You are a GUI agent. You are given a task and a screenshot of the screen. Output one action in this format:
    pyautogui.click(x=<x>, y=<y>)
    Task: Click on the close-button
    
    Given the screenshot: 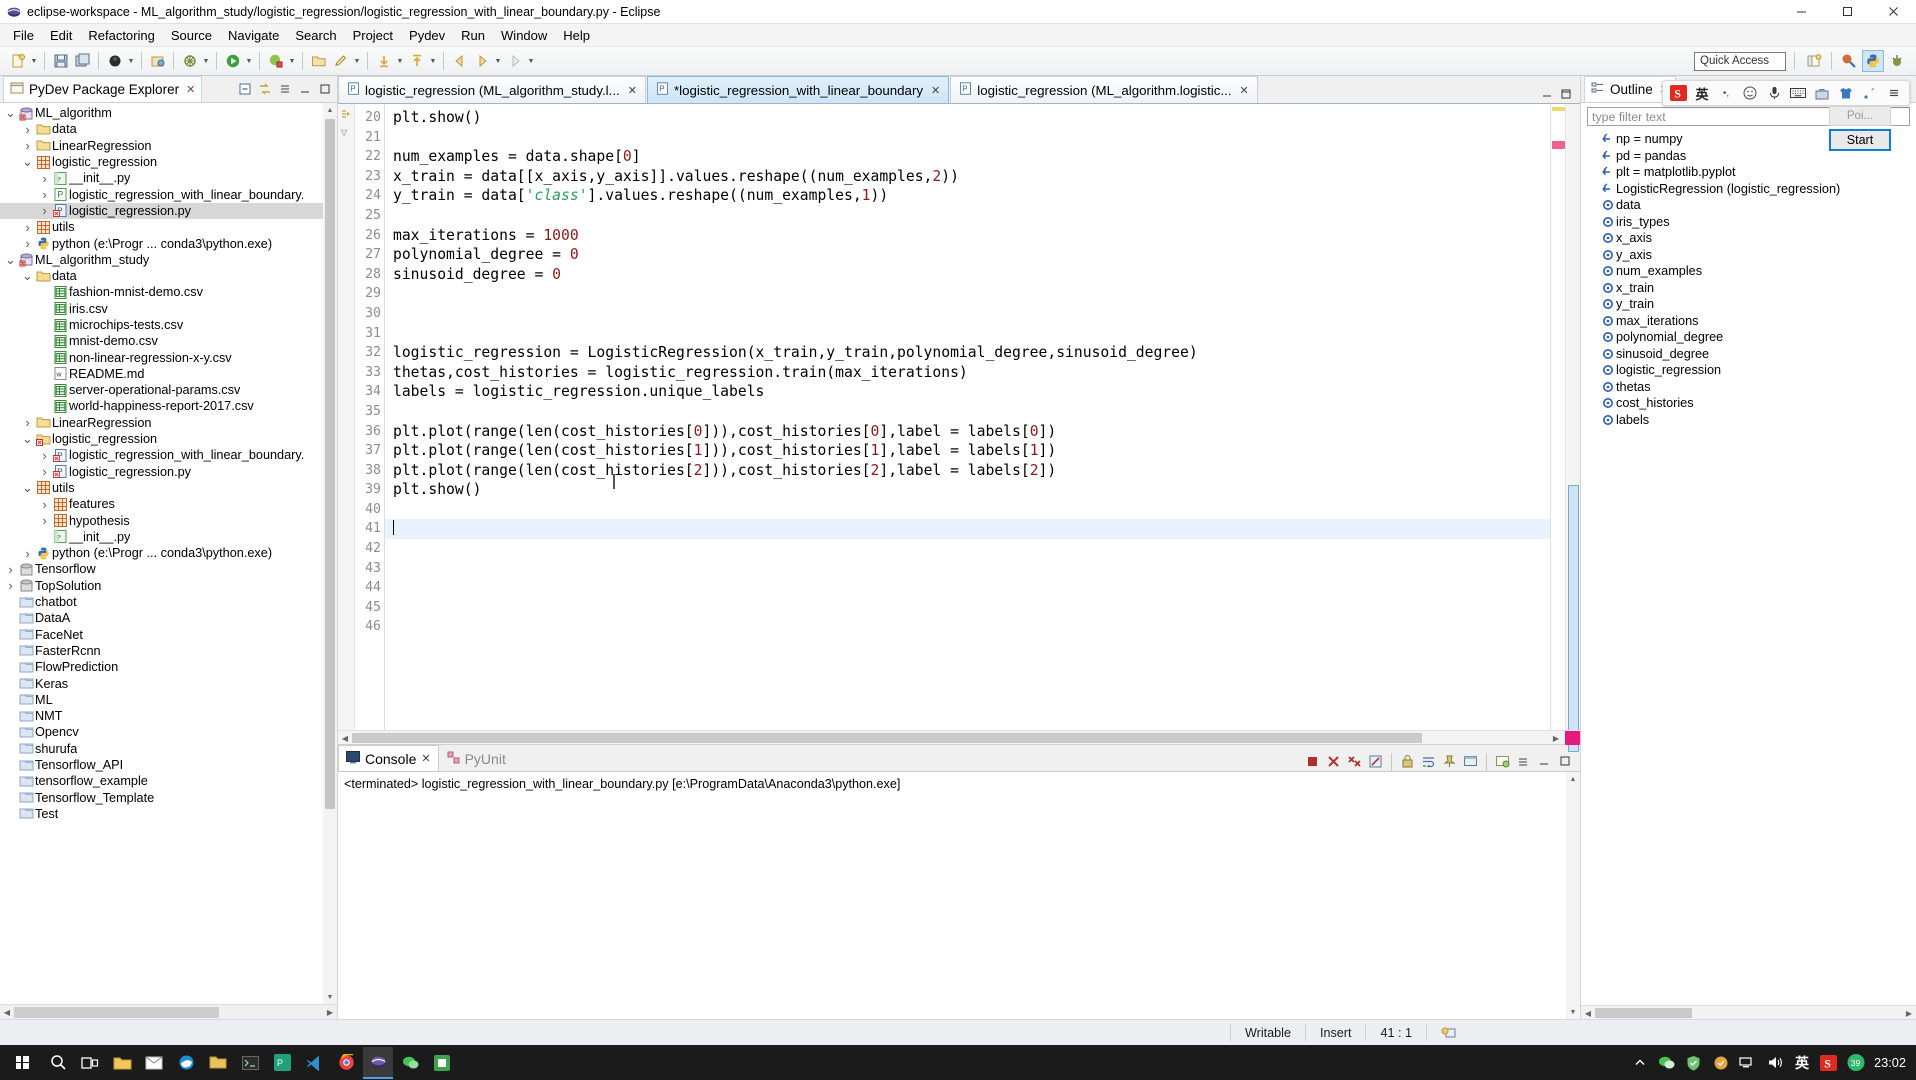 What is the action you would take?
    pyautogui.click(x=1893, y=12)
    